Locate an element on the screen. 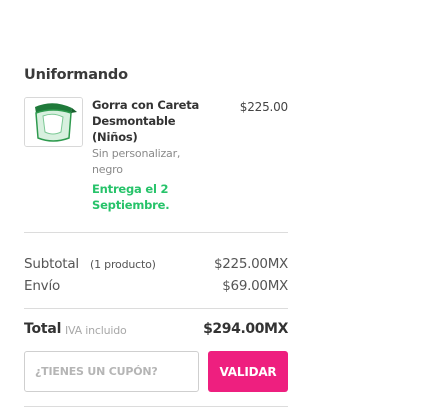 The height and width of the screenshot is (412, 446). subtotal-row: Subtotal (1 producto) $225.00MX is located at coordinates (156, 267).